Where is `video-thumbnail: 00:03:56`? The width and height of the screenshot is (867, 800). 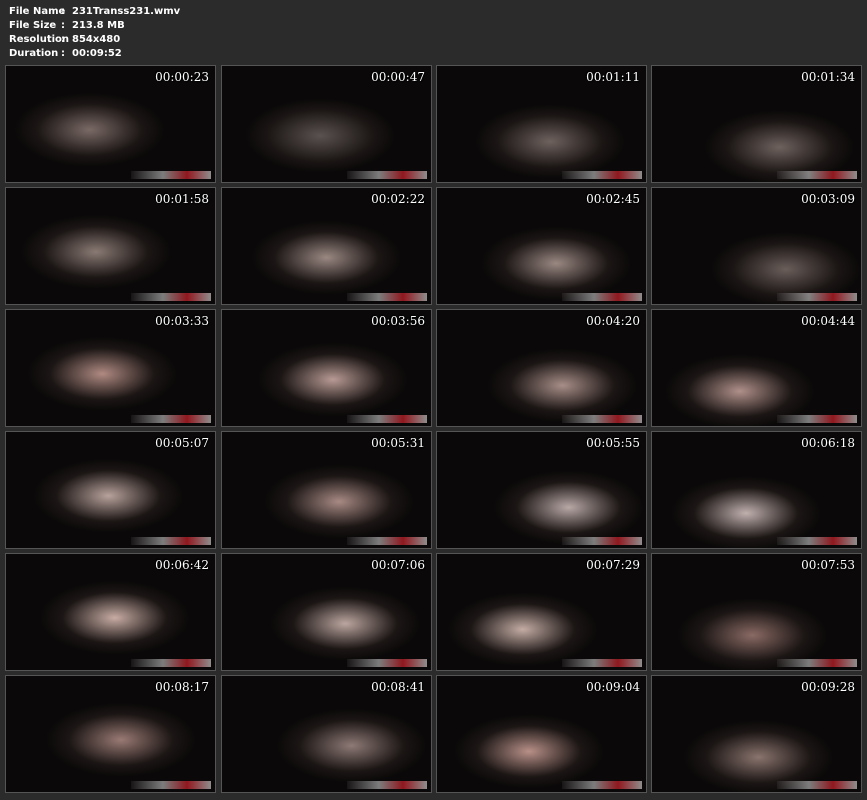 video-thumbnail: 00:03:56 is located at coordinates (326, 368).